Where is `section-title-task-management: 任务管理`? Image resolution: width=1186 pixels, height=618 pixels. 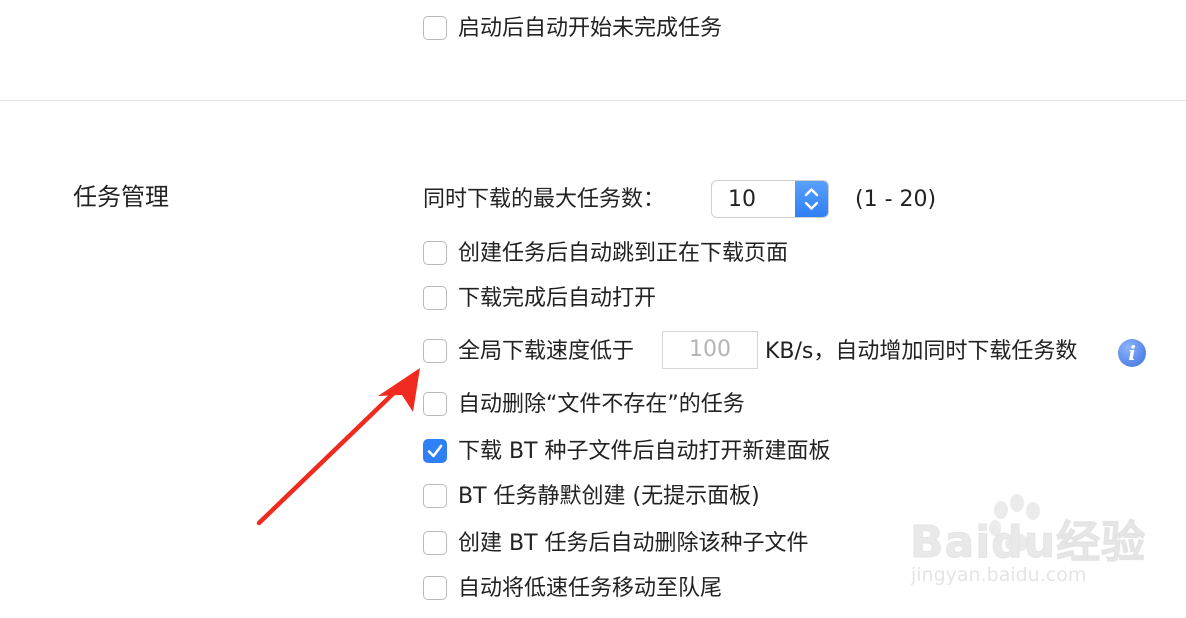 section-title-task-management: 任务管理 is located at coordinates (121, 197).